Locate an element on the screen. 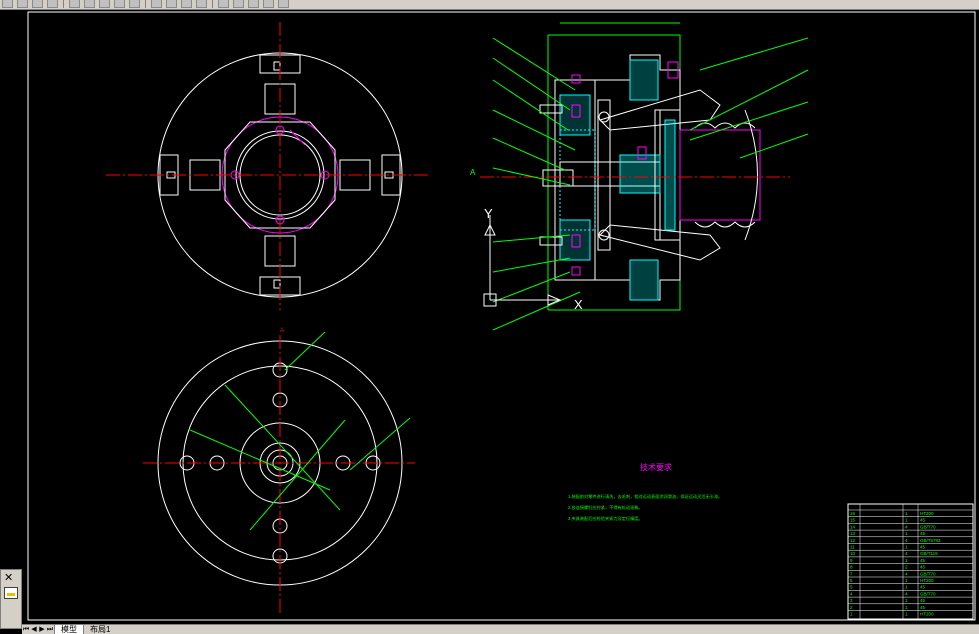  requirement-3: 3.夹具装配后应检验夹紧力及定位精度。 is located at coordinates (605, 518).